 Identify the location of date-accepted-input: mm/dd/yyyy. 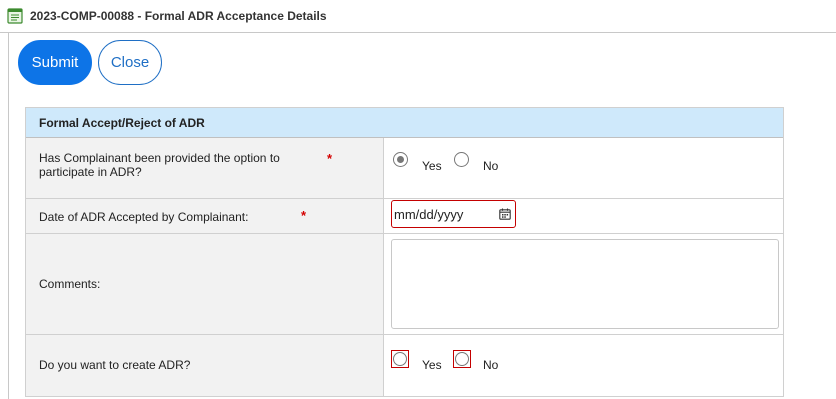
(453, 214).